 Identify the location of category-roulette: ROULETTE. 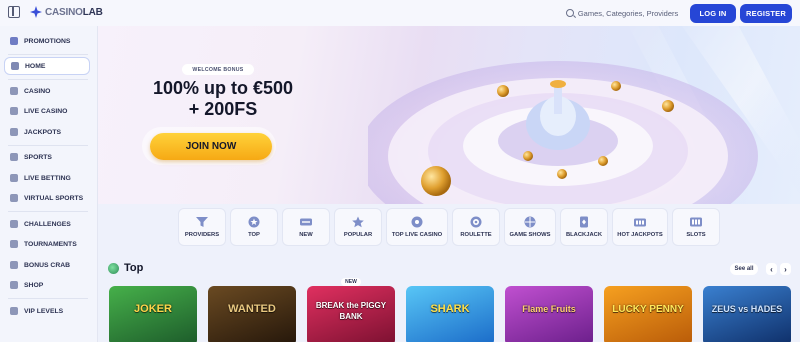
(476, 227).